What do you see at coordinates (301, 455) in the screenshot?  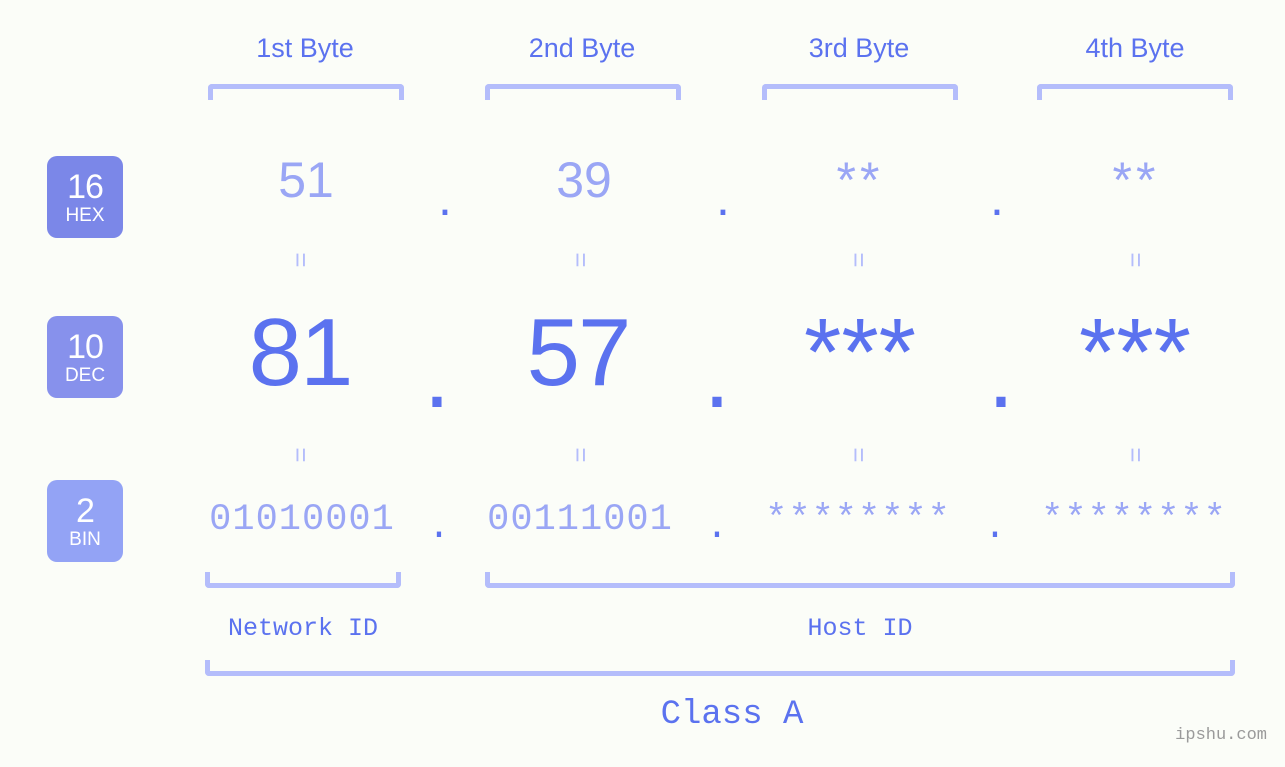 I see `equals-connector-dec-bin-1: =` at bounding box center [301, 455].